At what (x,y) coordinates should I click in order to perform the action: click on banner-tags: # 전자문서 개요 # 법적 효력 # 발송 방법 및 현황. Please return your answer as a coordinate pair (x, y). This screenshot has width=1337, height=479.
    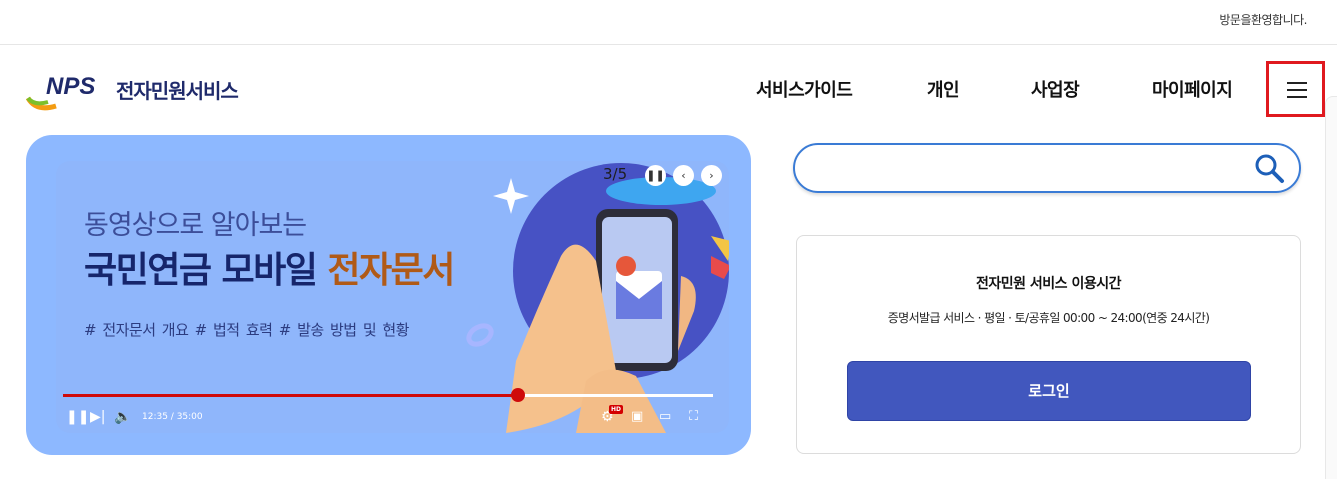
    Looking at the image, I should click on (247, 330).